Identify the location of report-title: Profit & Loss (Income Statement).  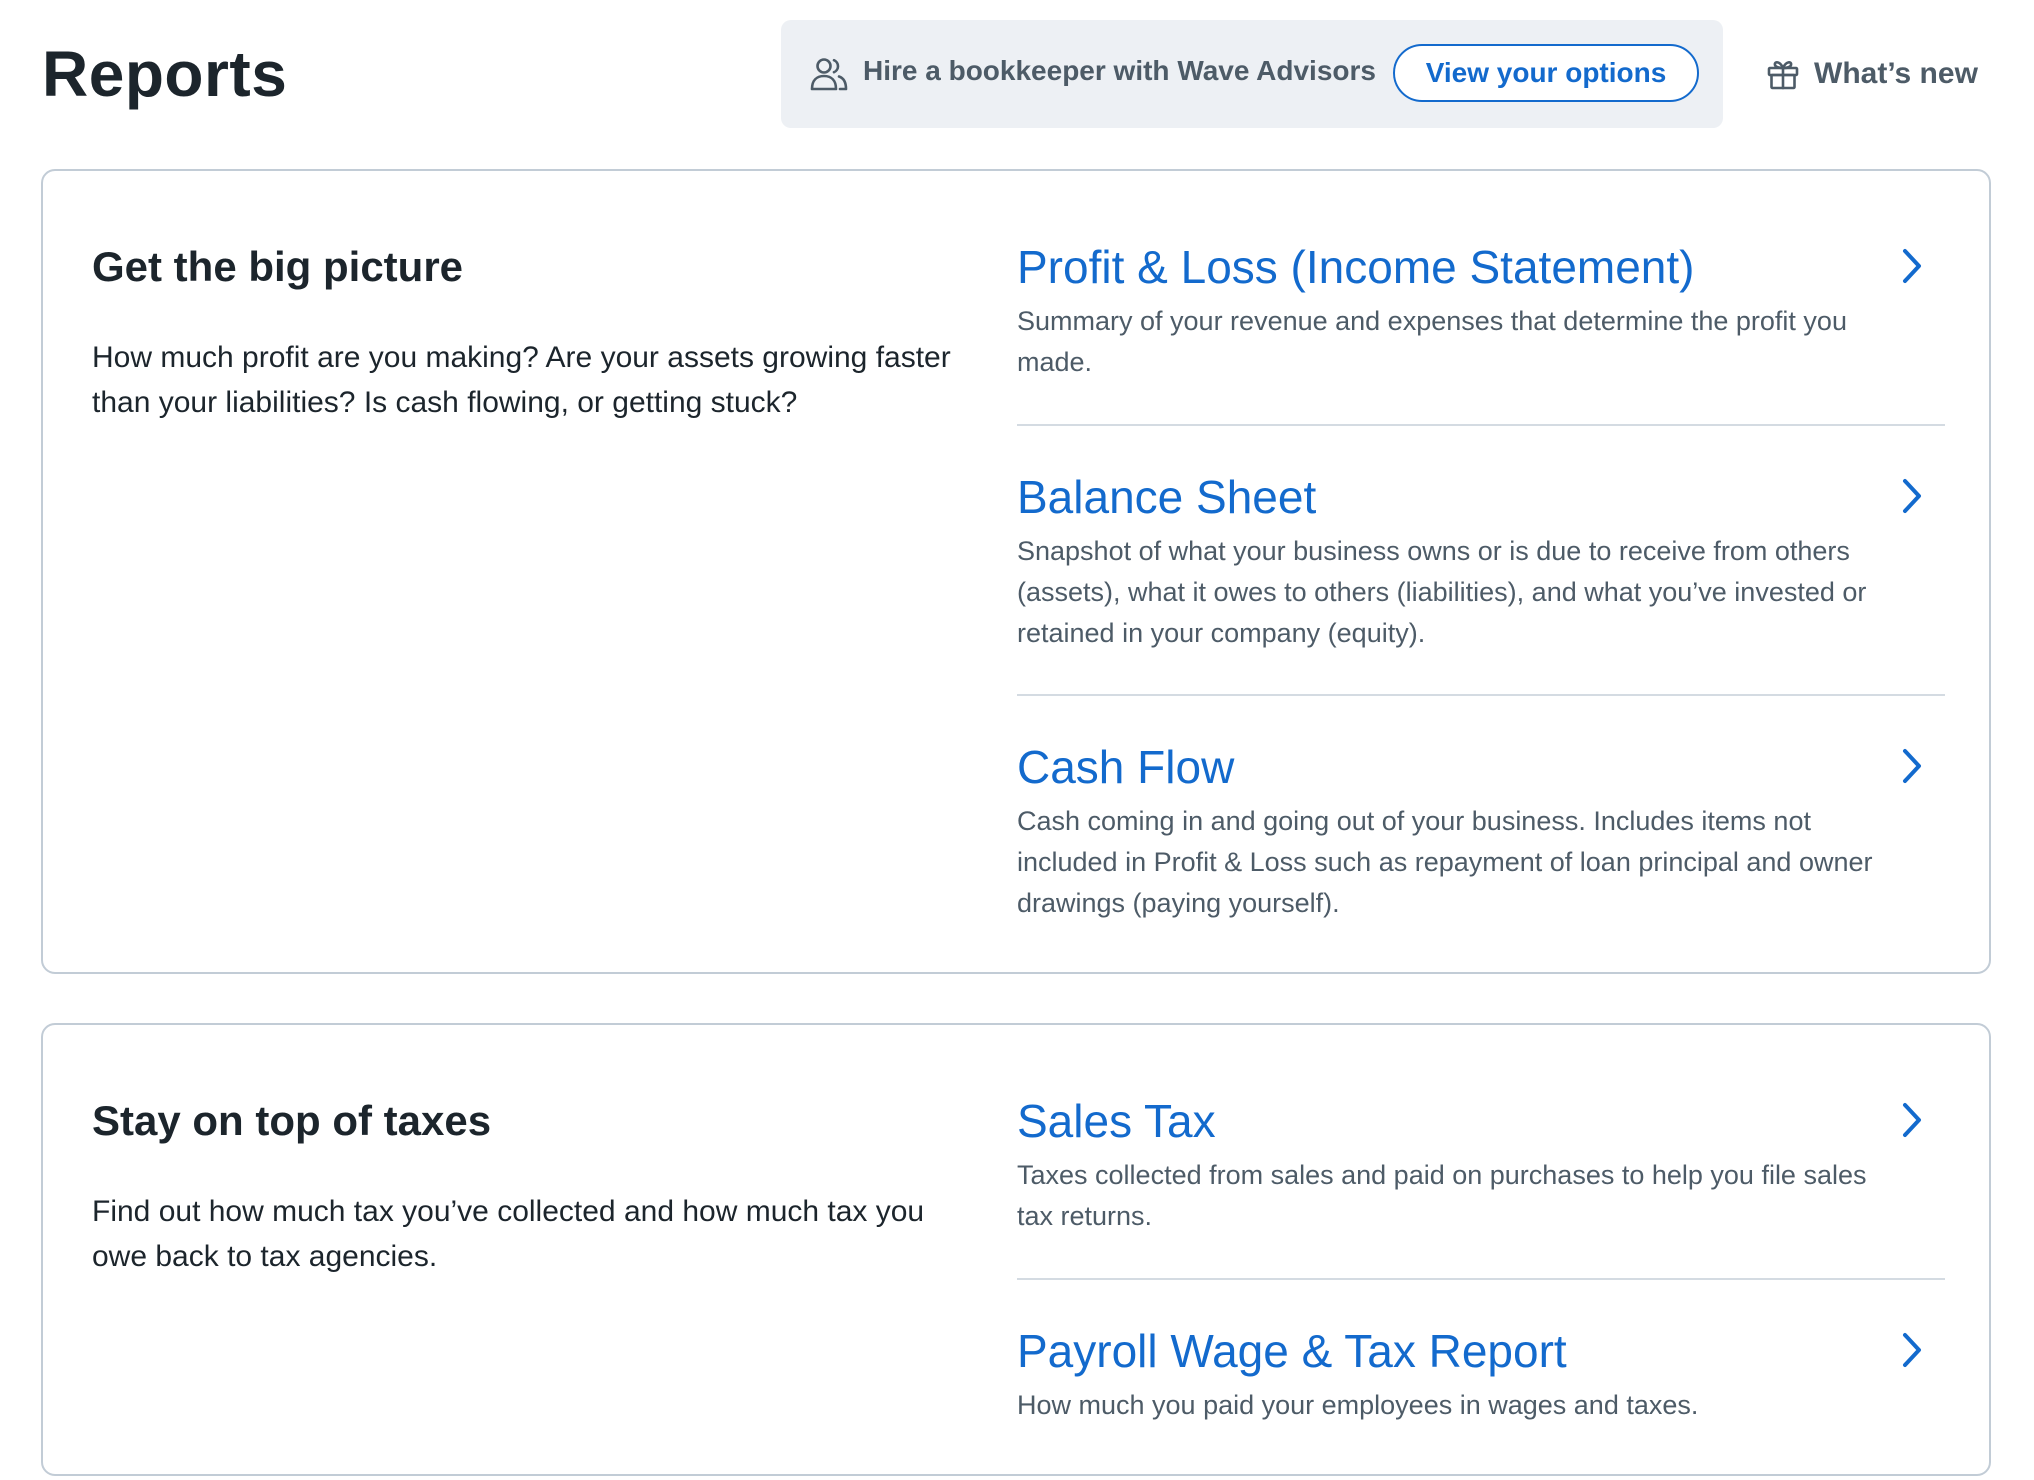
(1356, 267).